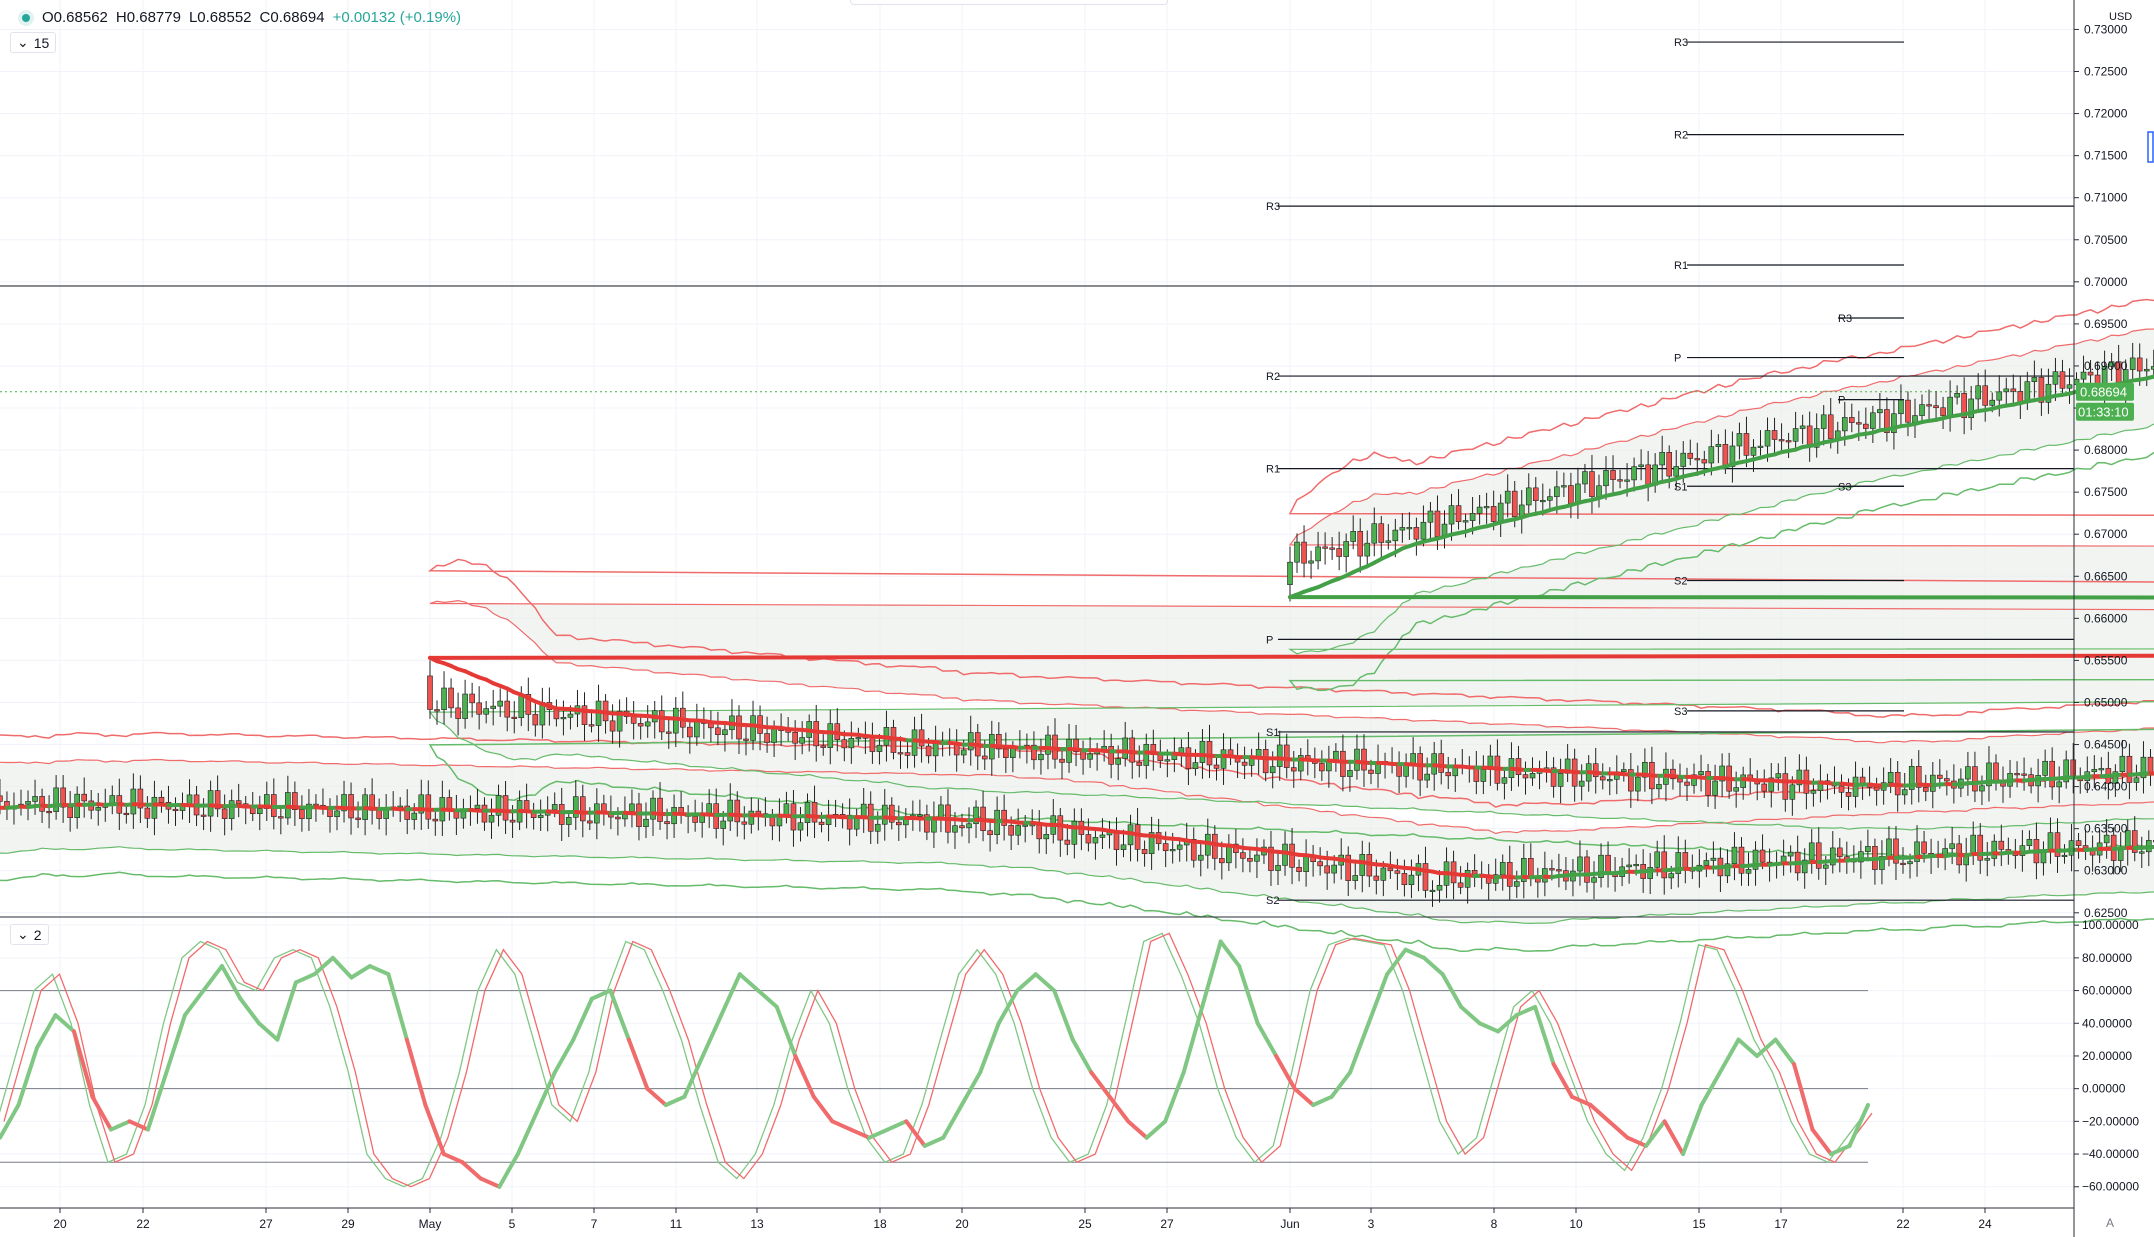  What do you see at coordinates (1273, 377) in the screenshot?
I see `pivot-label-r2: R2` at bounding box center [1273, 377].